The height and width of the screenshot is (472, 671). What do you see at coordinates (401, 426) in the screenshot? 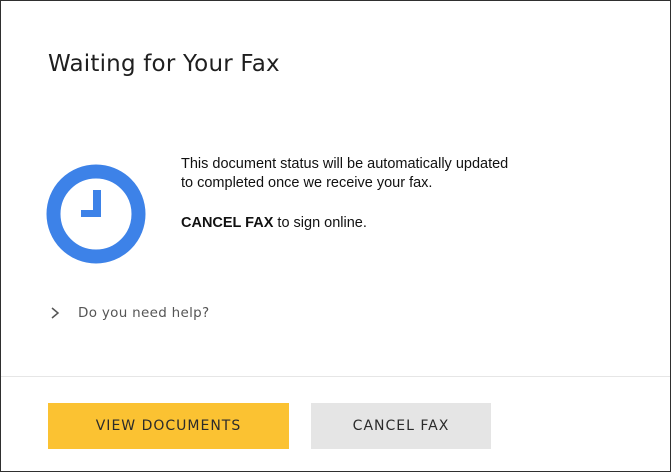
I see `cancel-fax-button: CANCEL FAX` at bounding box center [401, 426].